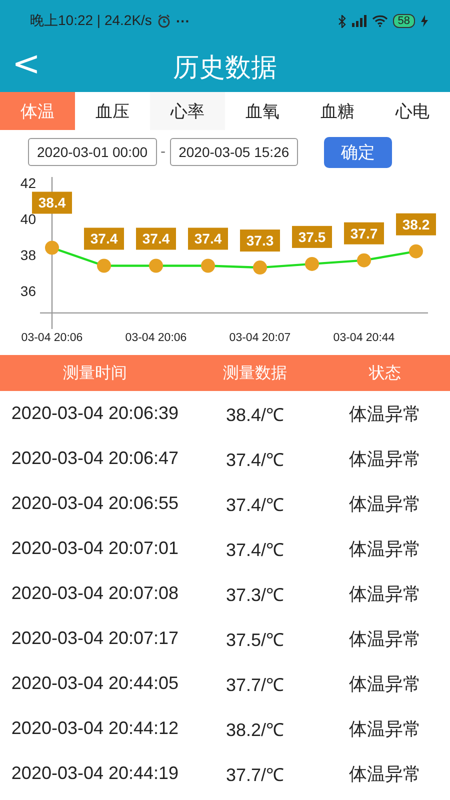  What do you see at coordinates (95, 458) in the screenshot?
I see `table-cell-text: 2020-03-04 20:06:47` at bounding box center [95, 458].